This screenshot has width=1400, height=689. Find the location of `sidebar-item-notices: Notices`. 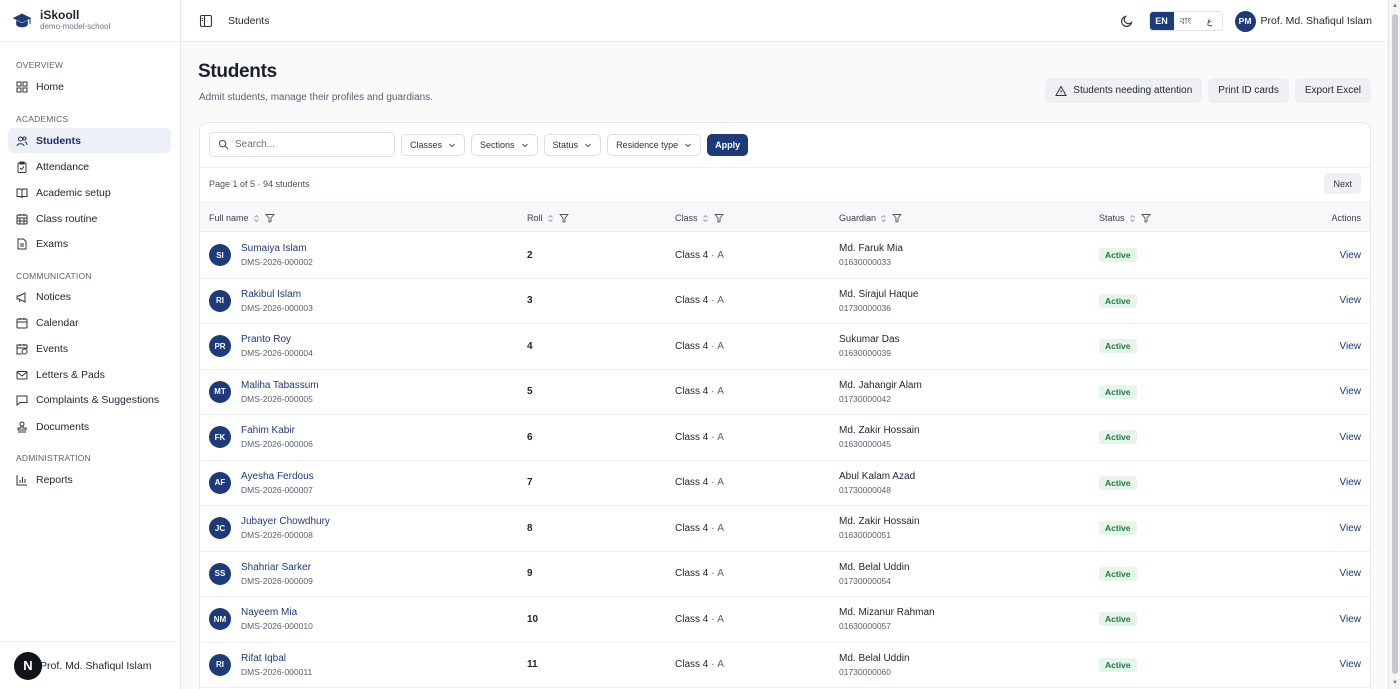

sidebar-item-notices: Notices is located at coordinates (89, 296).